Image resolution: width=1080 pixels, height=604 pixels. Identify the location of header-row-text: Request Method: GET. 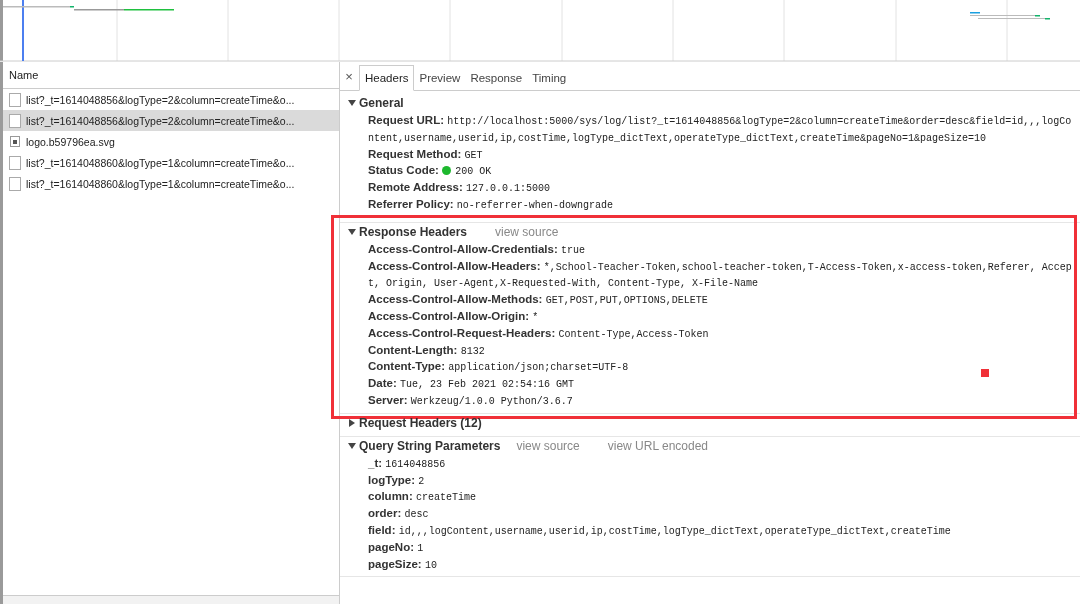
(425, 154).